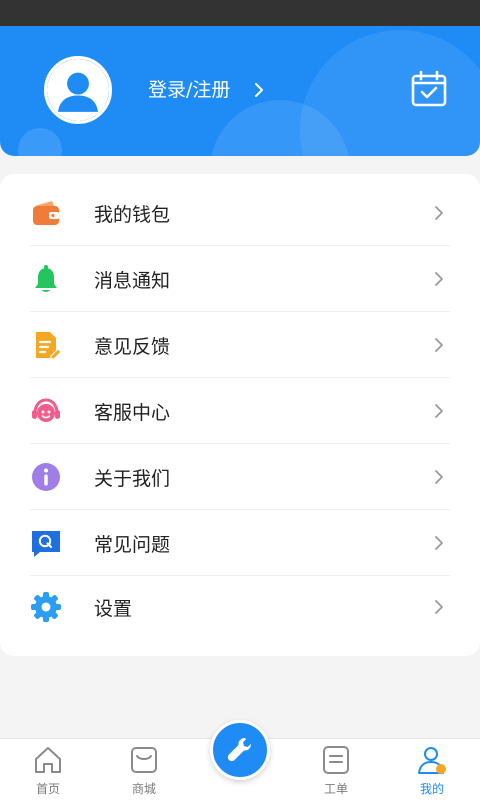 Image resolution: width=480 pixels, height=800 pixels. What do you see at coordinates (335, 789) in the screenshot?
I see `tab-label: 工单` at bounding box center [335, 789].